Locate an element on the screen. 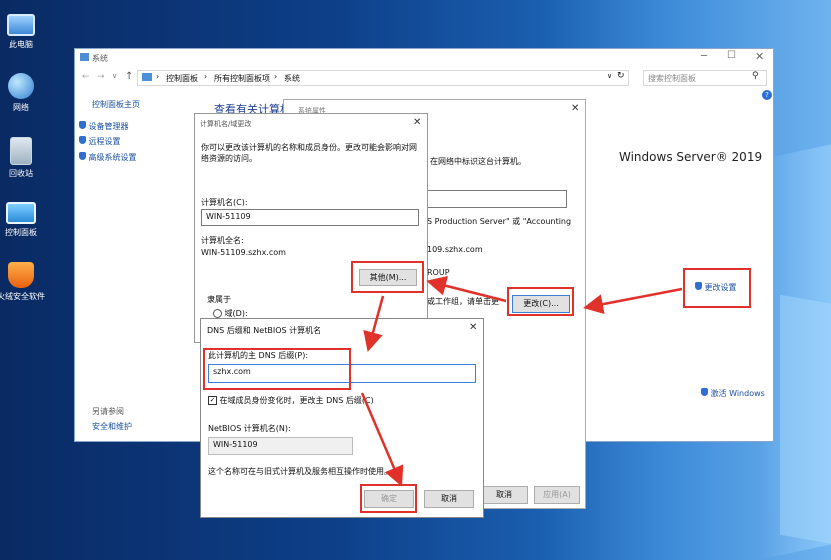  arrow-to-ok-button is located at coordinates (382, 439).